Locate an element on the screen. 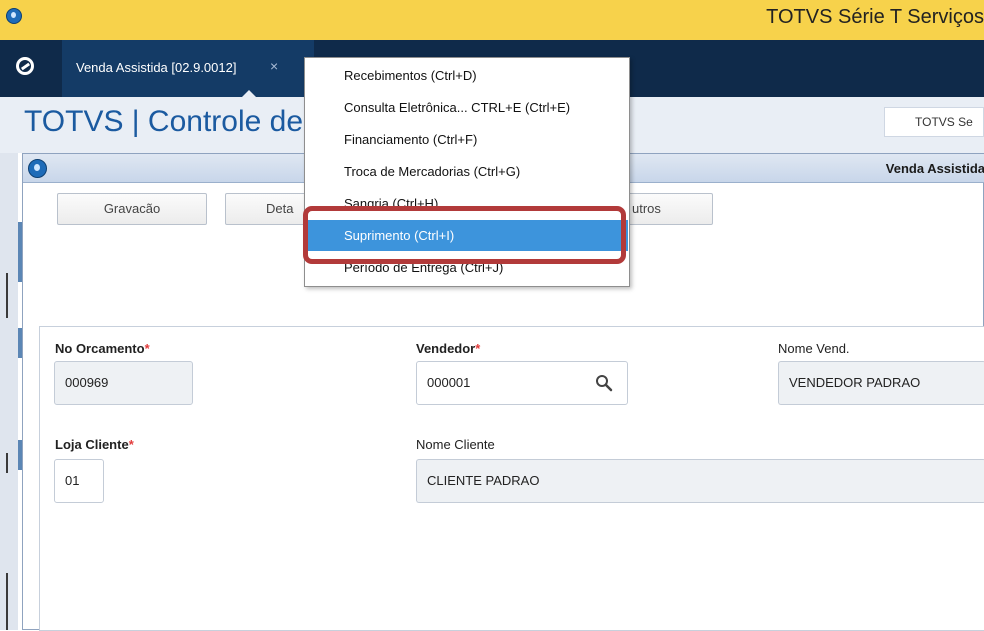  vendedor-value: 000001 is located at coordinates (449, 382).